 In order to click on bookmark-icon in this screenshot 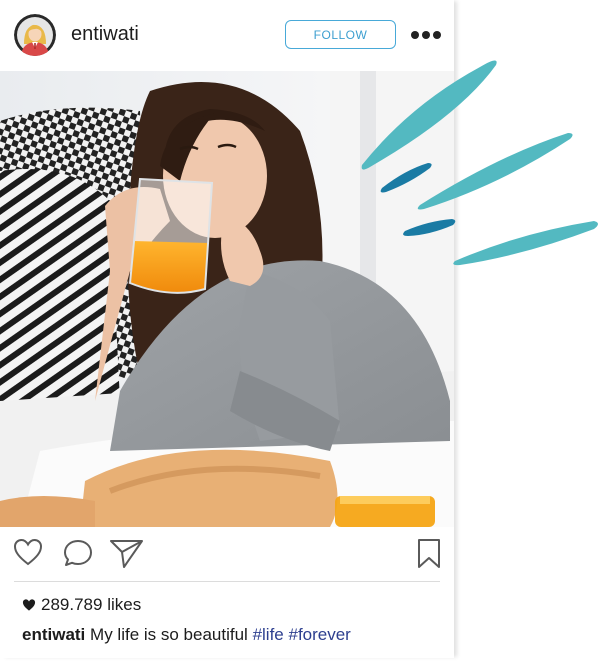, I will do `click(429, 556)`.